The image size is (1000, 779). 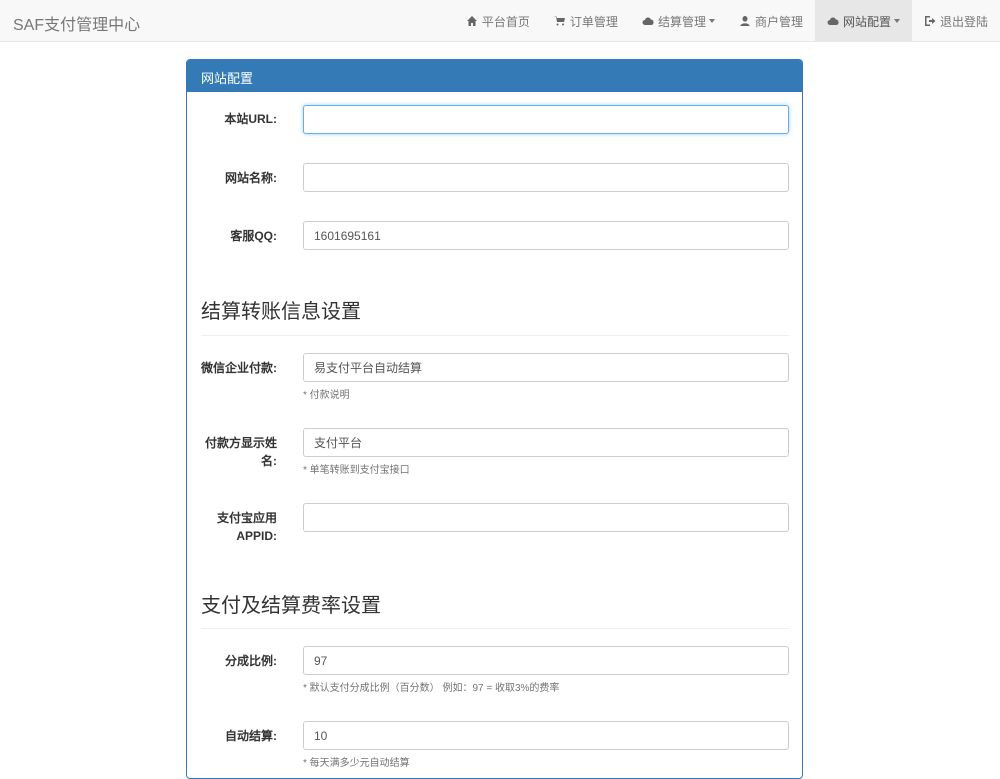 What do you see at coordinates (326, 395) in the screenshot?
I see `wx-pay-help: * 付款说明` at bounding box center [326, 395].